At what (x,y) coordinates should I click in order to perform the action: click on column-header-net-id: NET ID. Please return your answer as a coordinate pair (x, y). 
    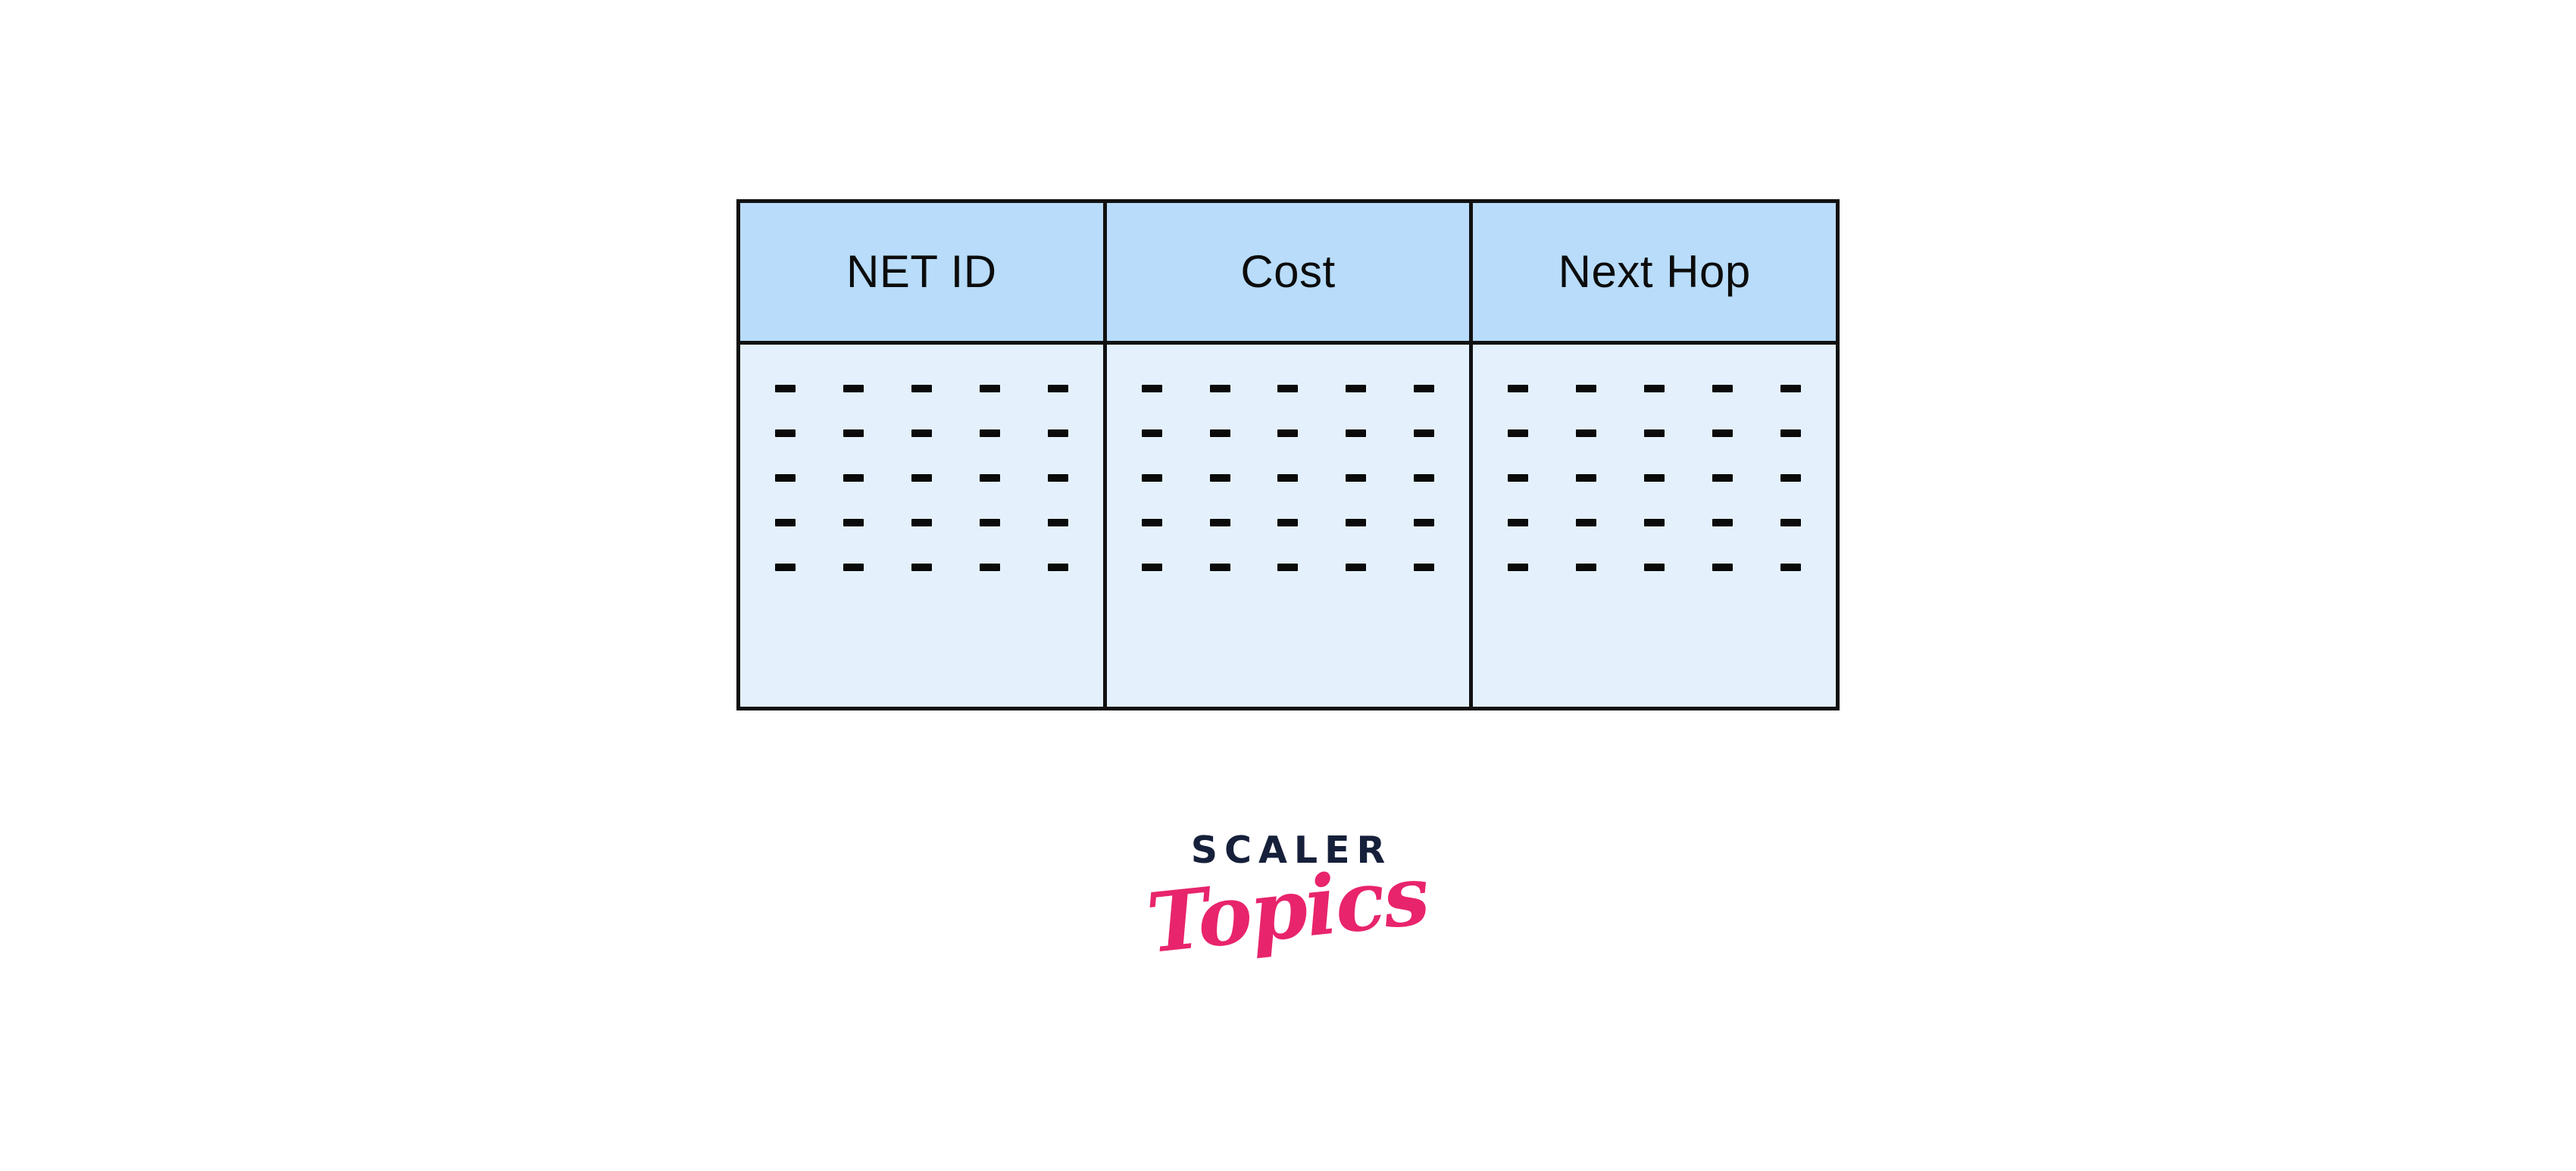
    Looking at the image, I should click on (921, 272).